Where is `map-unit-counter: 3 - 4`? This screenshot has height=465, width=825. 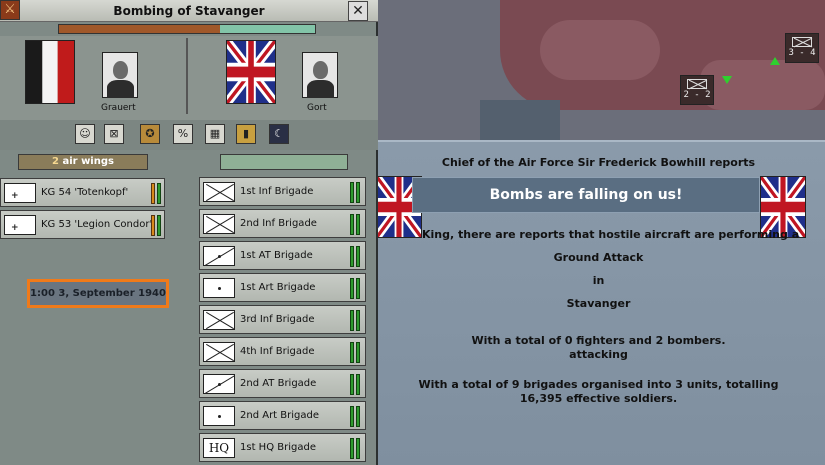 map-unit-counter: 3 - 4 is located at coordinates (802, 48).